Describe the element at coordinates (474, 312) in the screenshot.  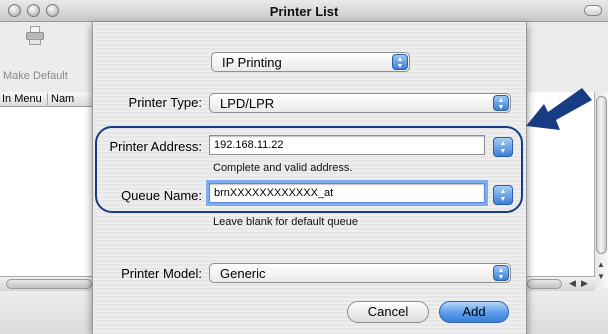
I see `add-button: Add` at that location.